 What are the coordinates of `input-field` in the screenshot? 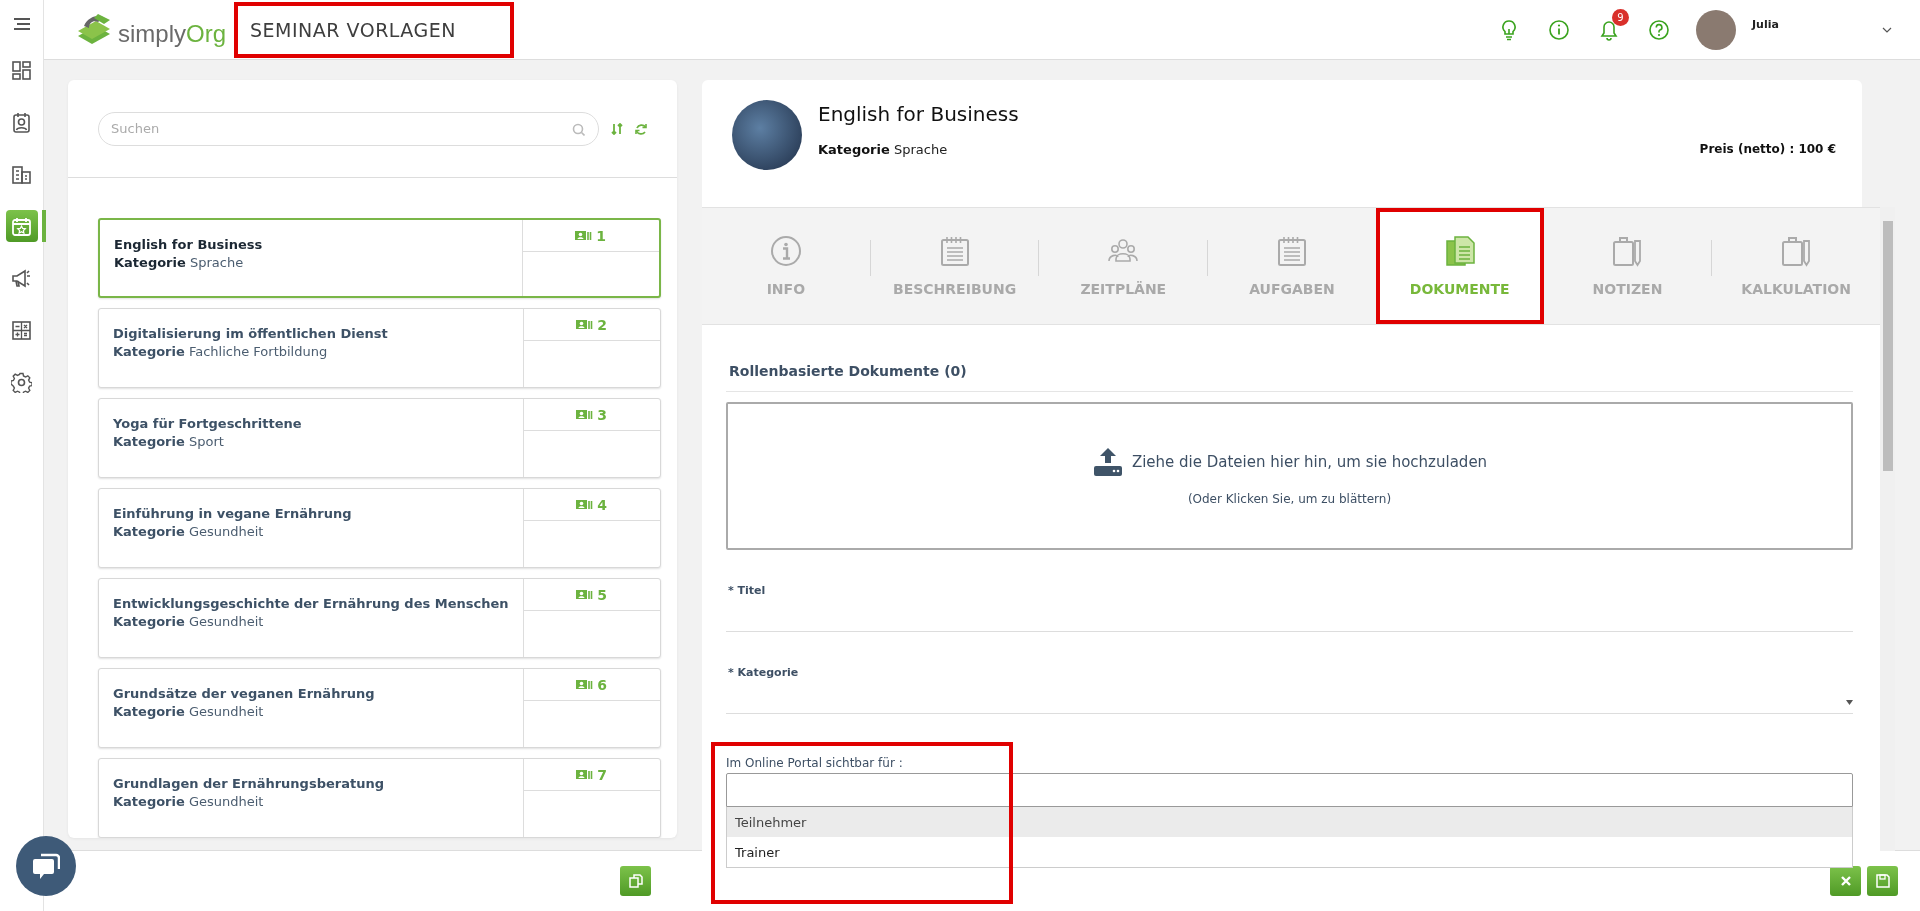 It's located at (1289, 790).